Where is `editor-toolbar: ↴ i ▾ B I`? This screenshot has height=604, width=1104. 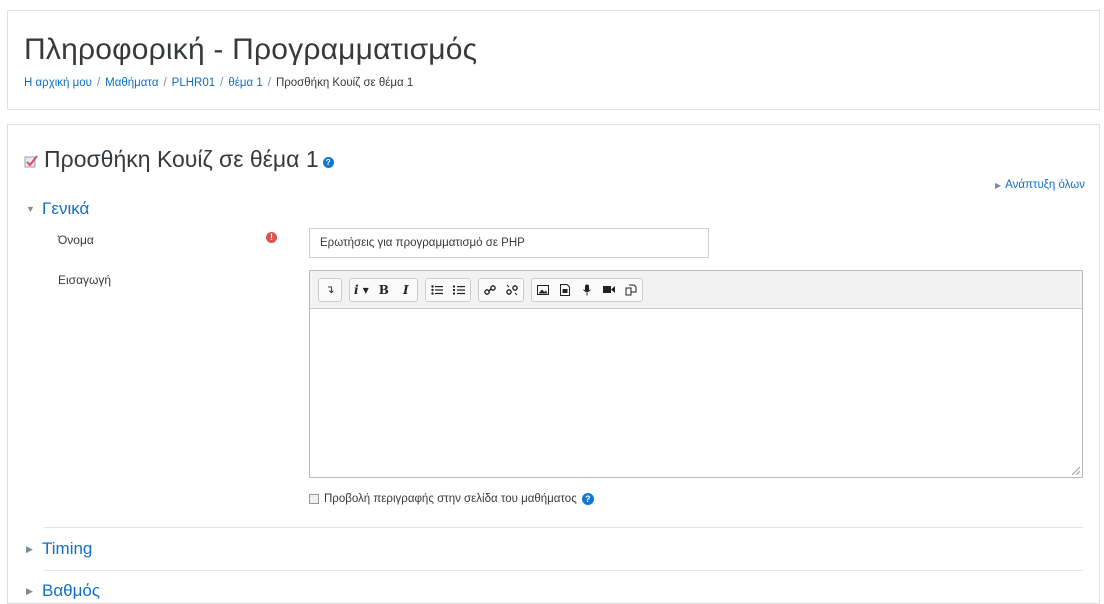
editor-toolbar: ↴ i ▾ B I is located at coordinates (696, 290).